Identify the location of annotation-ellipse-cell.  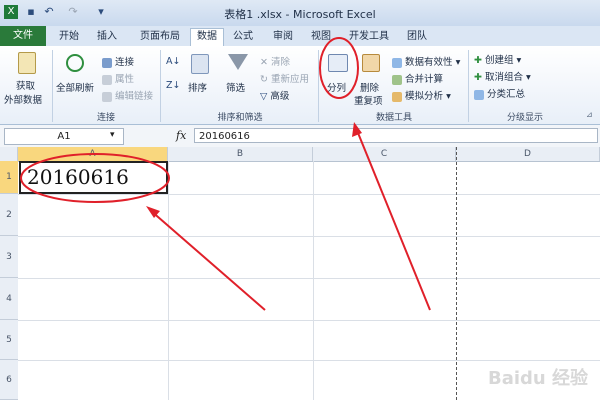
(95, 178).